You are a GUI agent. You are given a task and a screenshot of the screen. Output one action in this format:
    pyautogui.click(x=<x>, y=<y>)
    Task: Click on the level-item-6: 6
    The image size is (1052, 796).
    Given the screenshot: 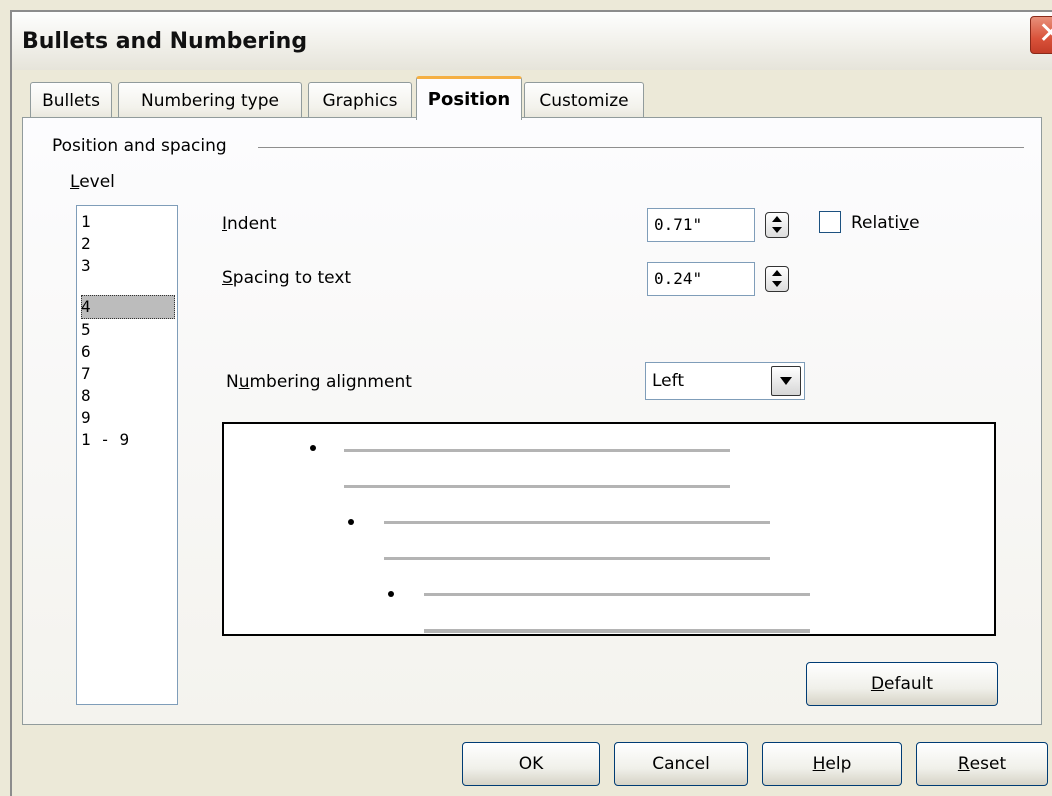 What is the action you would take?
    pyautogui.click(x=128, y=352)
    